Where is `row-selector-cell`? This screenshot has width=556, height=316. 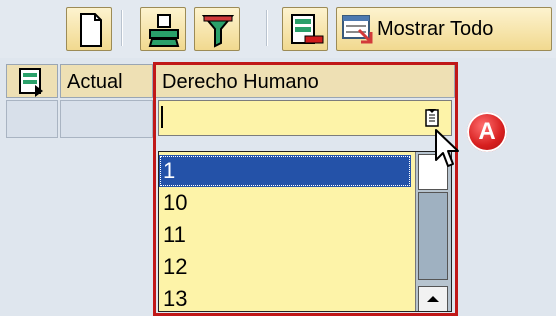 row-selector-cell is located at coordinates (32, 119).